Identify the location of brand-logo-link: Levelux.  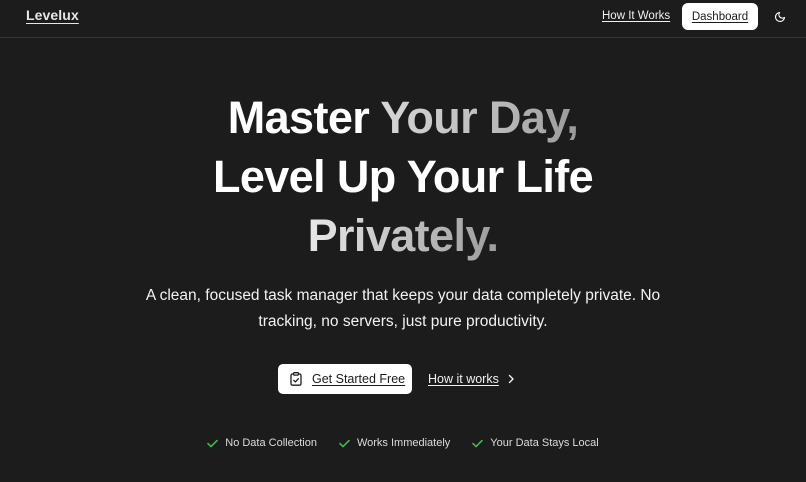
(52, 15).